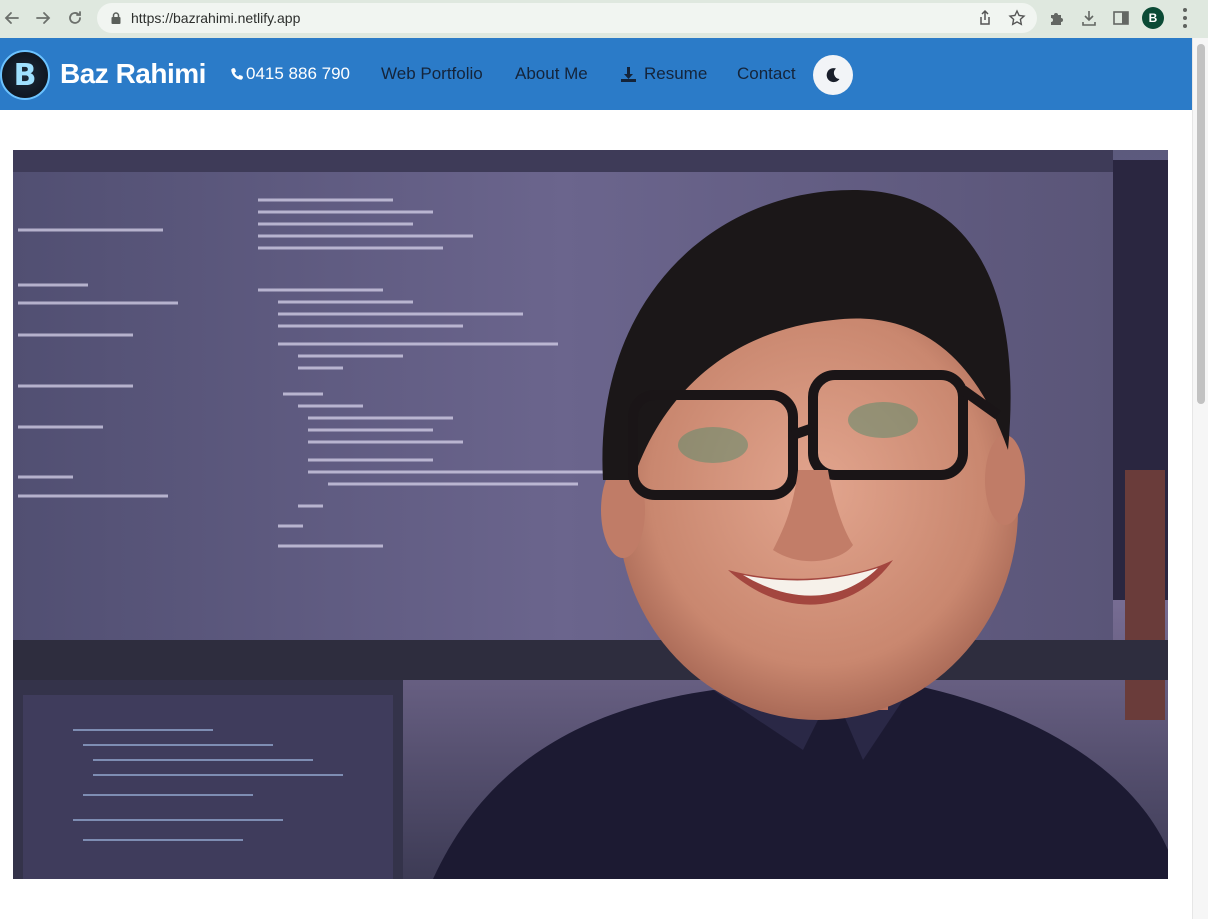  I want to click on phone-icon, so click(237, 74).